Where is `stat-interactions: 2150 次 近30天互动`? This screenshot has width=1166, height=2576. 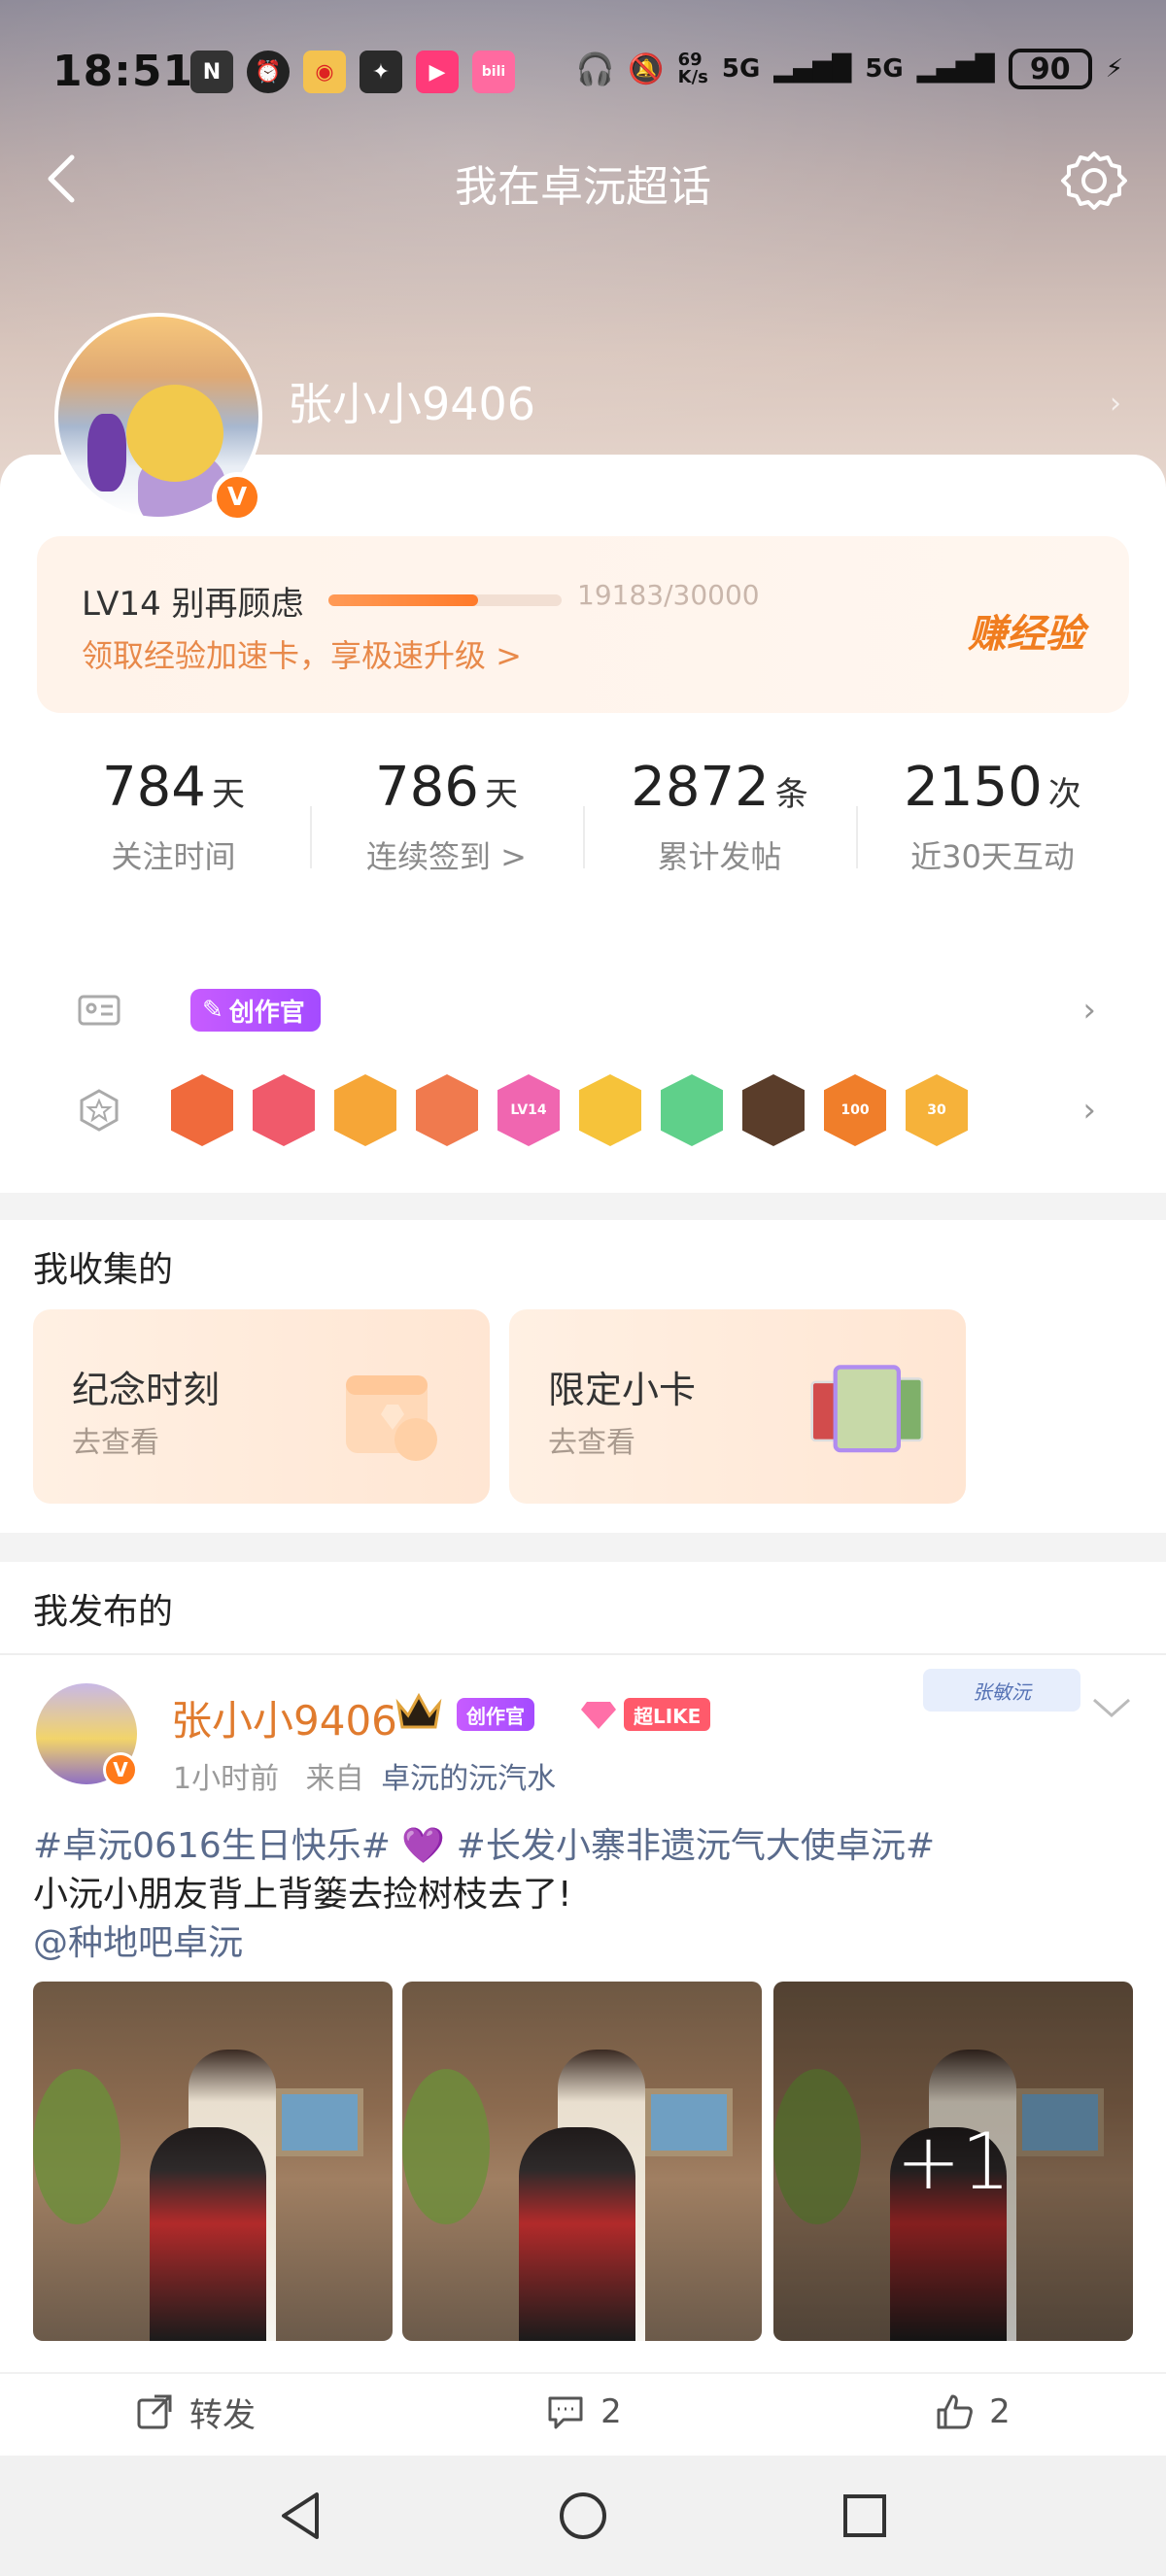 stat-interactions: 2150 次 近30天互动 is located at coordinates (992, 828).